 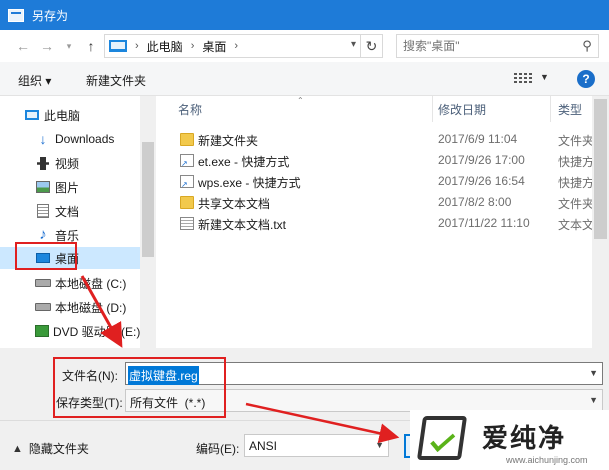 What do you see at coordinates (384, 139) in the screenshot?
I see `file-row: 新建文件夹 2017/6/9 11:04 文件夹` at bounding box center [384, 139].